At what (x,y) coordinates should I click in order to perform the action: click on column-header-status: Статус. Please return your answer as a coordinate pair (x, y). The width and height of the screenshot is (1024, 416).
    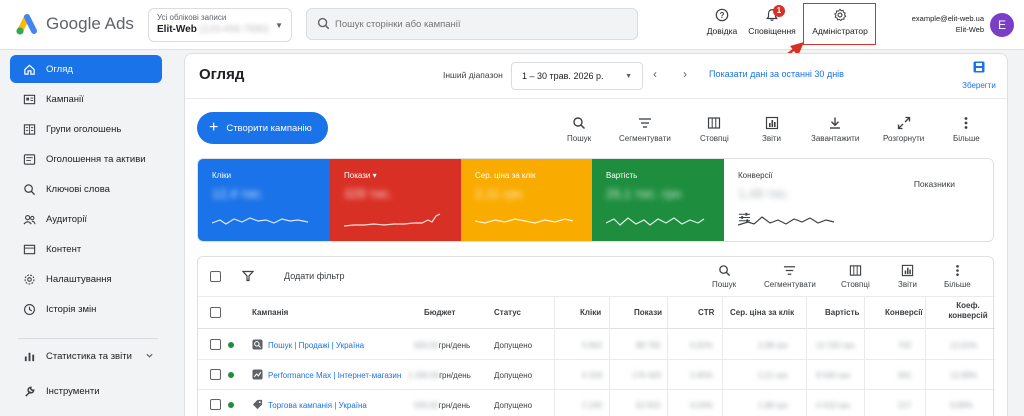
    Looking at the image, I should click on (507, 312).